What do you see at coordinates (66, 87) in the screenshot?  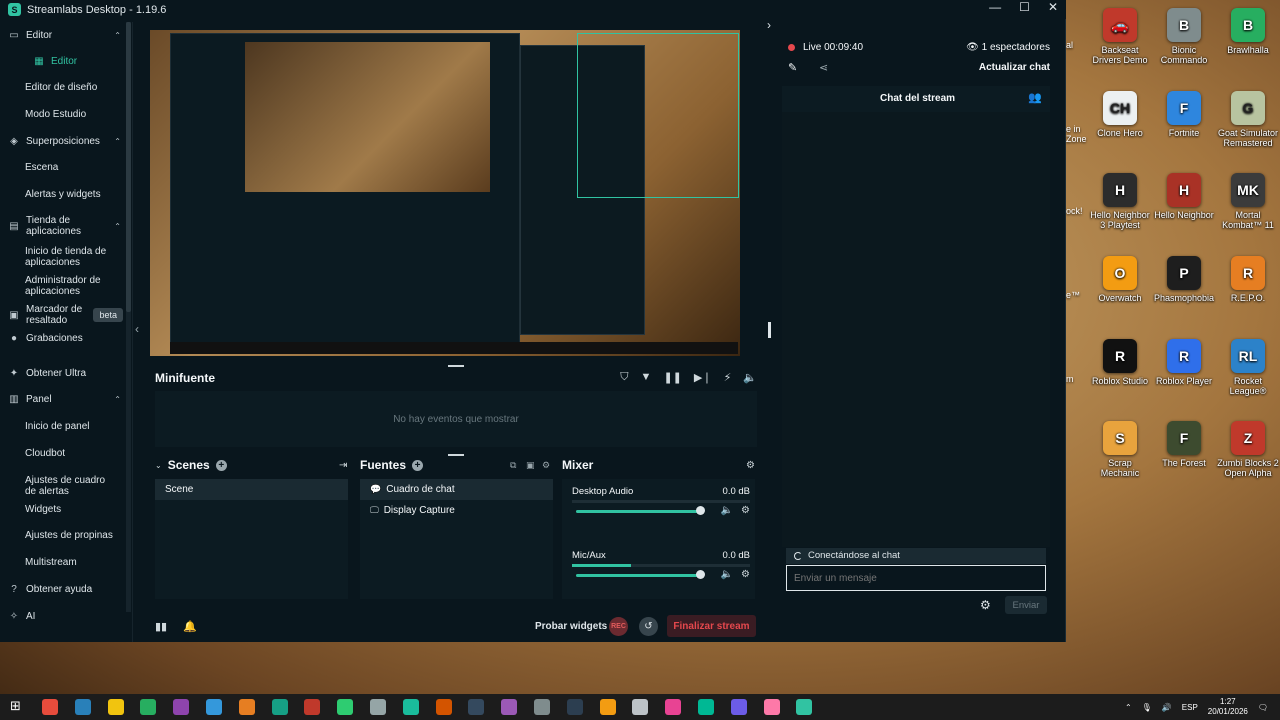 I see `sidebar-item-editor-de-dise-o: Editor de diseño` at bounding box center [66, 87].